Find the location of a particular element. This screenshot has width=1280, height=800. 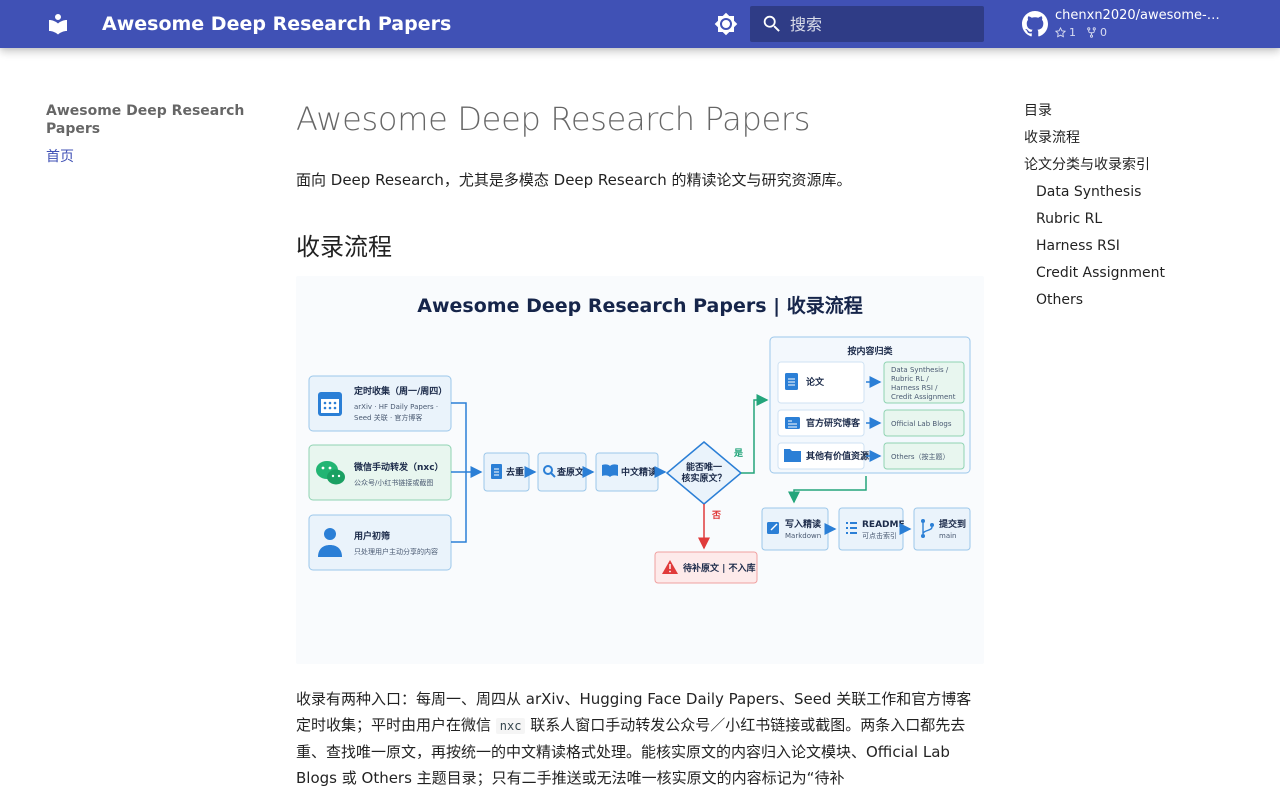

edit-icon is located at coordinates (773, 528).